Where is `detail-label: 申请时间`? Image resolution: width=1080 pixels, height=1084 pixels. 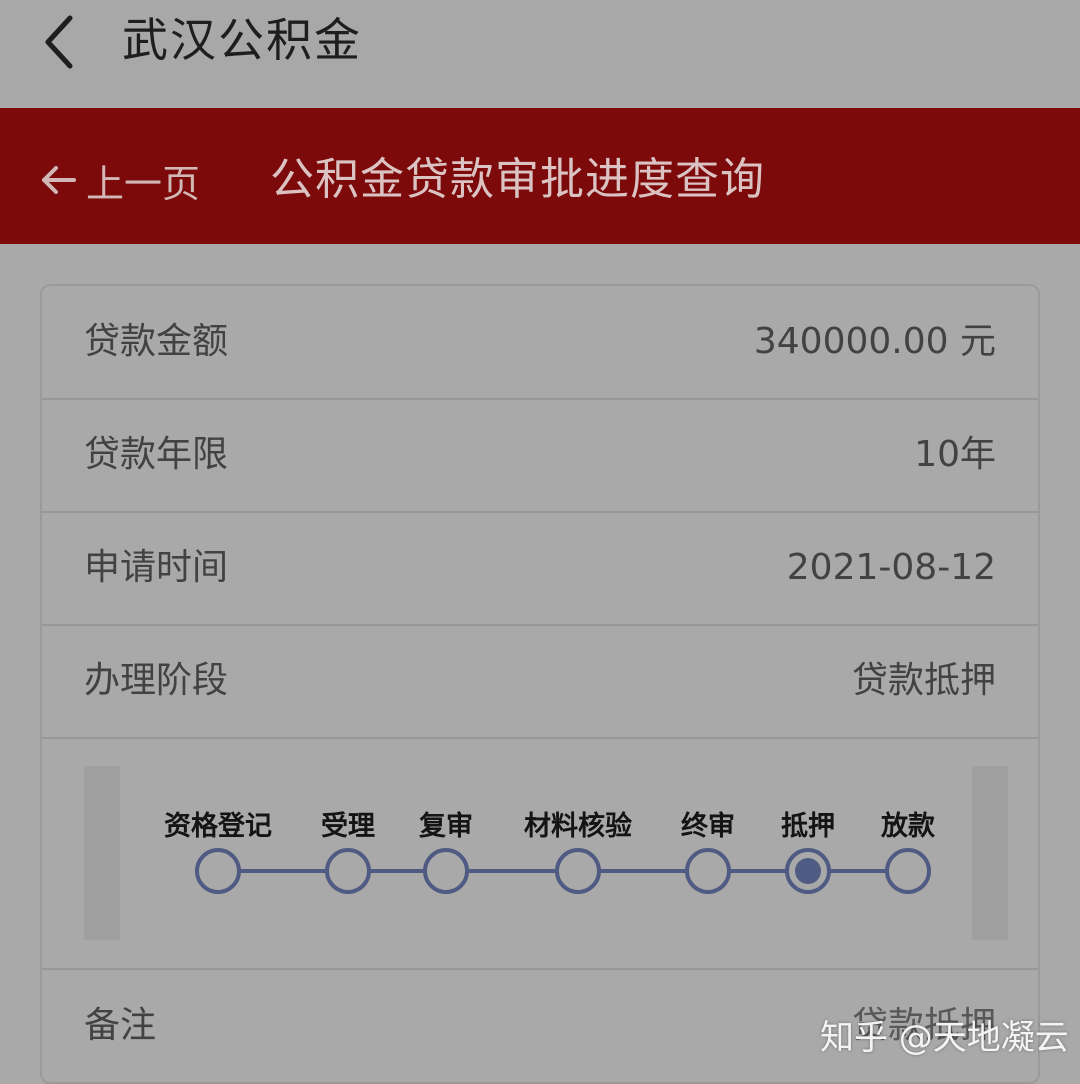 detail-label: 申请时间 is located at coordinates (156, 567).